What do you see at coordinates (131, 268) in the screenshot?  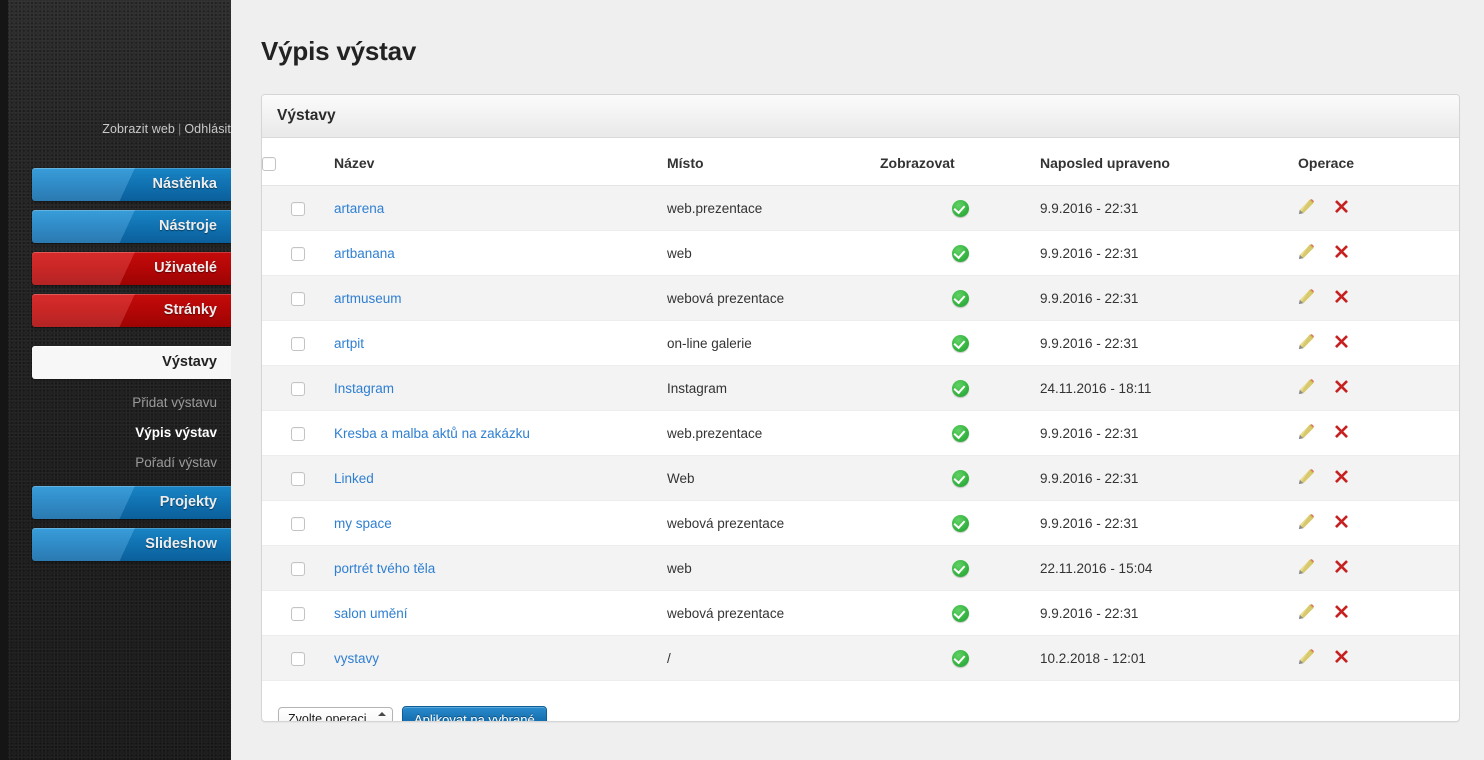 I see `sidebar-item-uzivatele: Uživatelé` at bounding box center [131, 268].